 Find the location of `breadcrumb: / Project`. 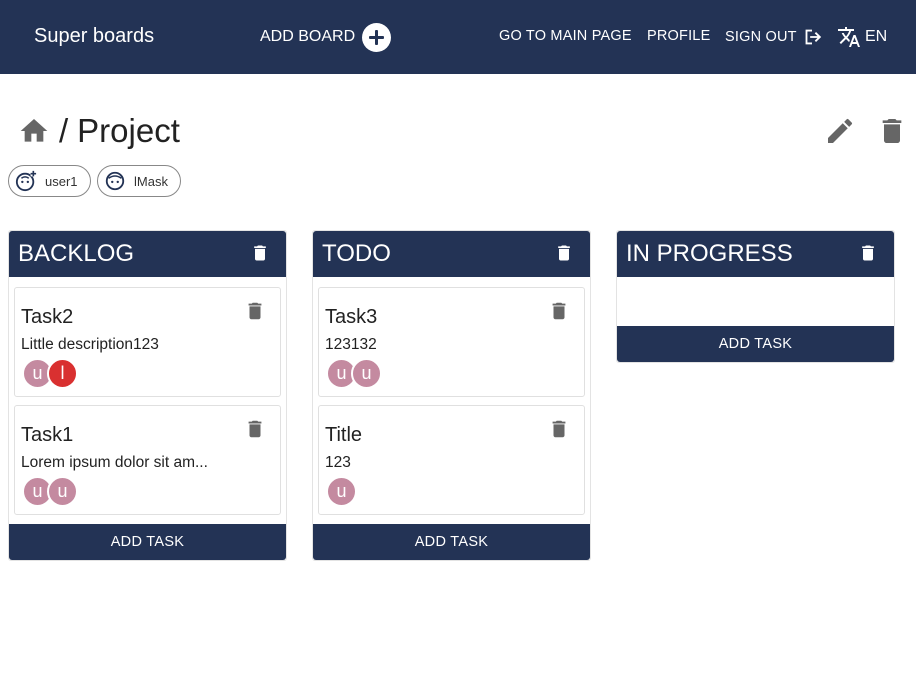

breadcrumb: / Project is located at coordinates (99, 131).